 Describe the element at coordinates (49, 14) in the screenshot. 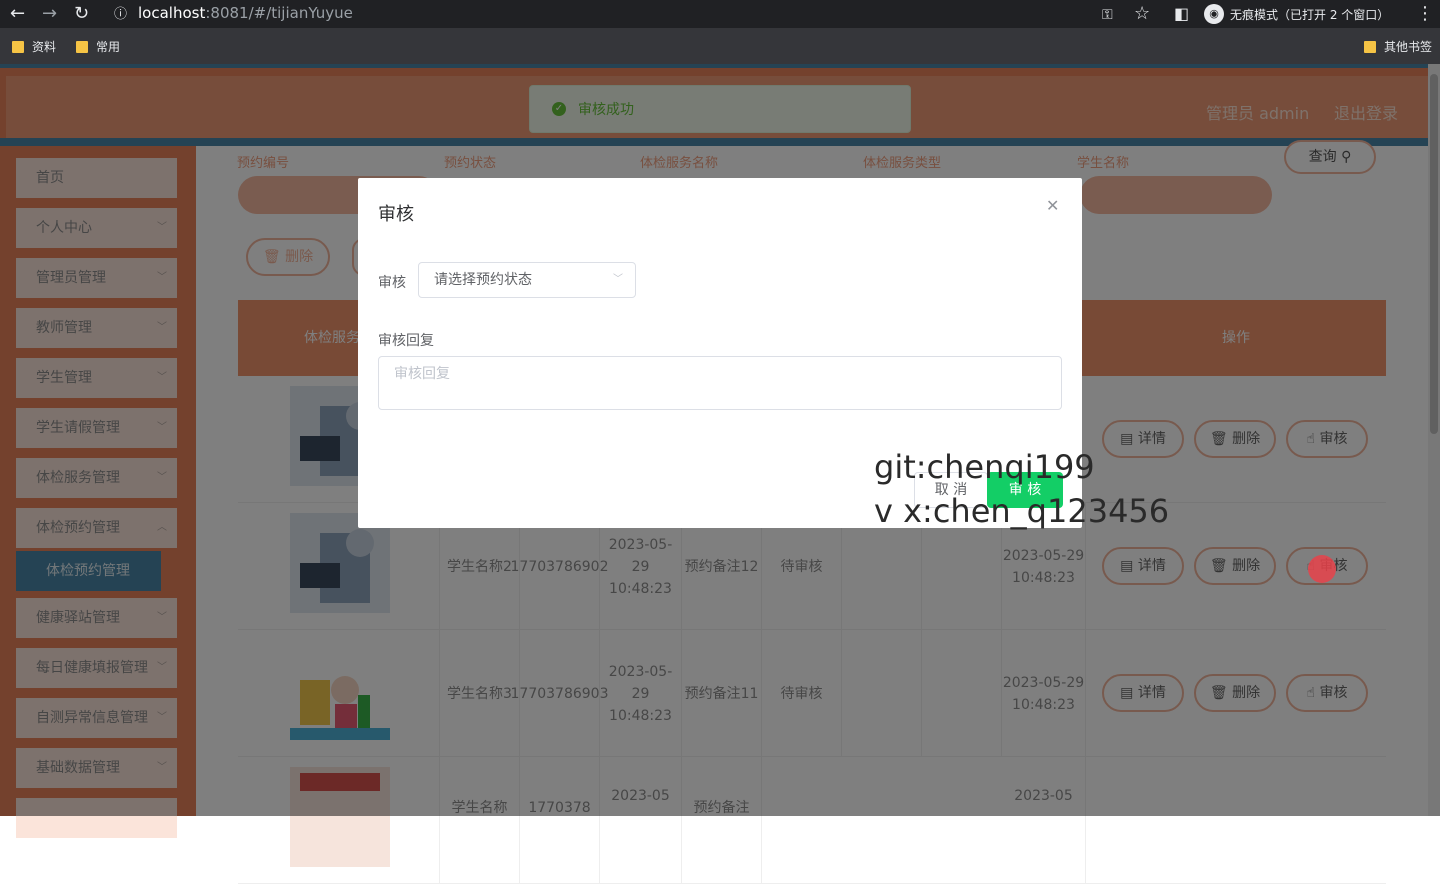

I see `forward-icon: →` at that location.